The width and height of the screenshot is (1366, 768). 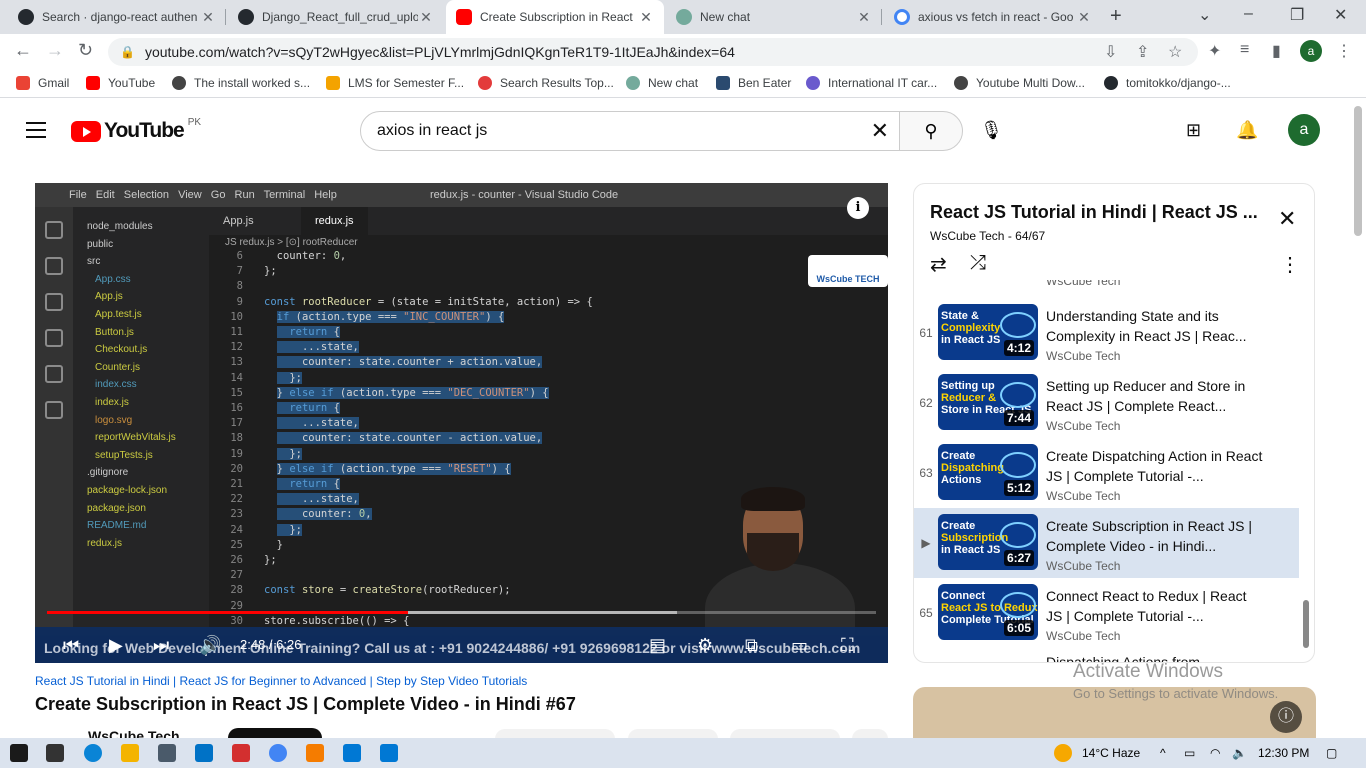 What do you see at coordinates (71, 645) in the screenshot?
I see `previous-icon: ⏮` at bounding box center [71, 645].